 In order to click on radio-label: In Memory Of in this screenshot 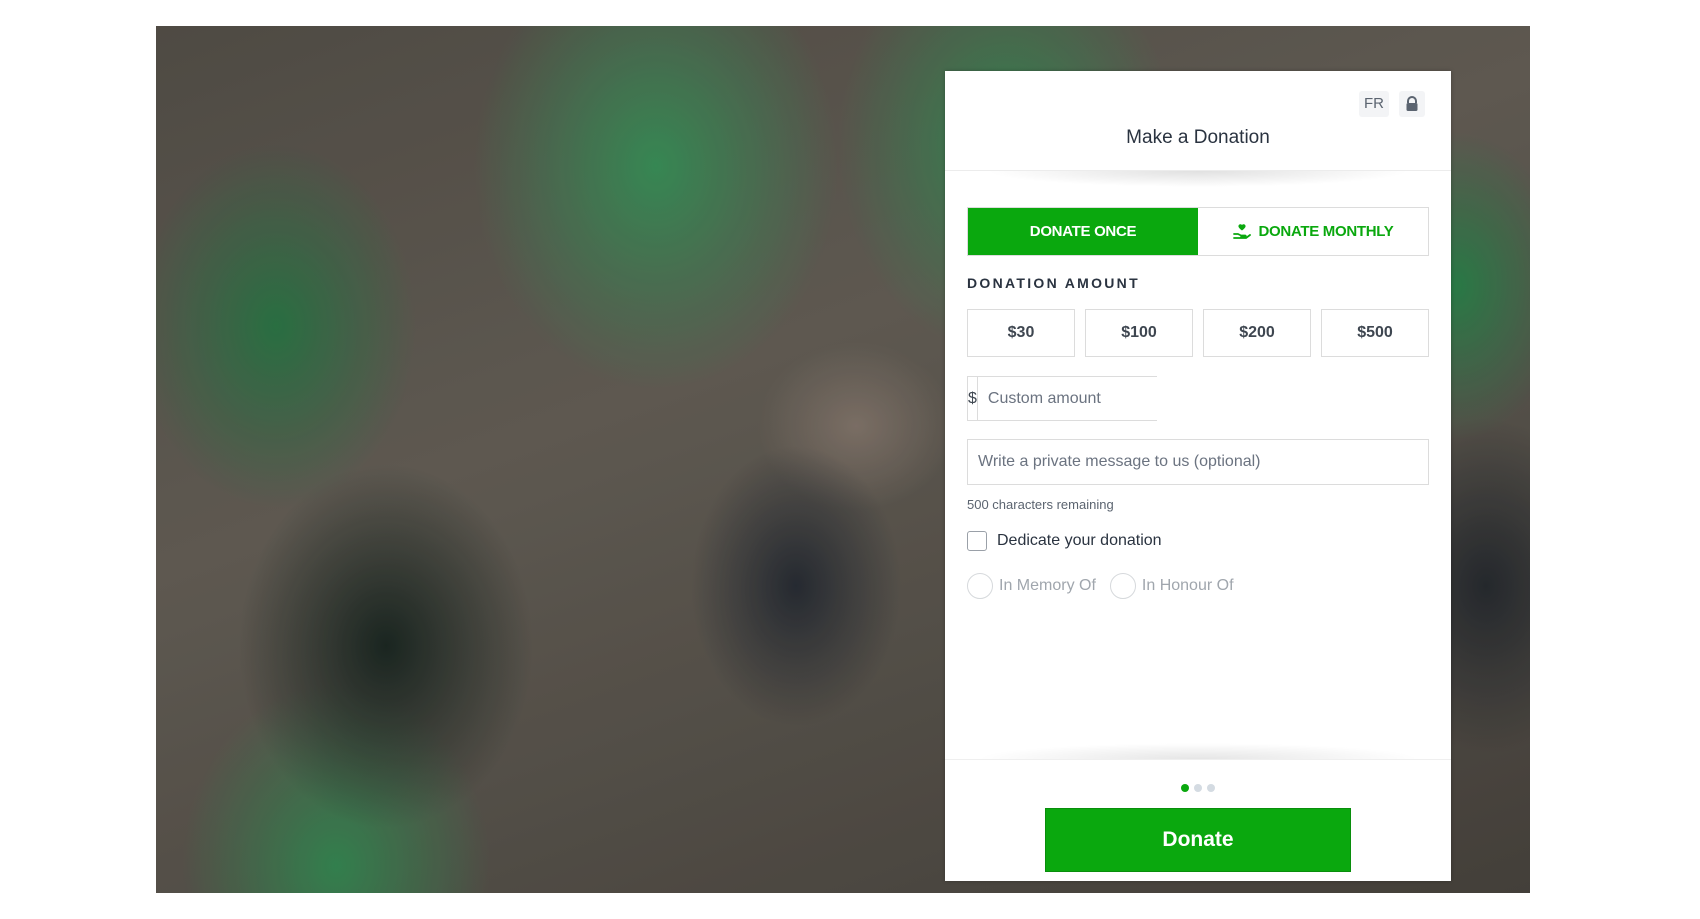, I will do `click(1047, 585)`.